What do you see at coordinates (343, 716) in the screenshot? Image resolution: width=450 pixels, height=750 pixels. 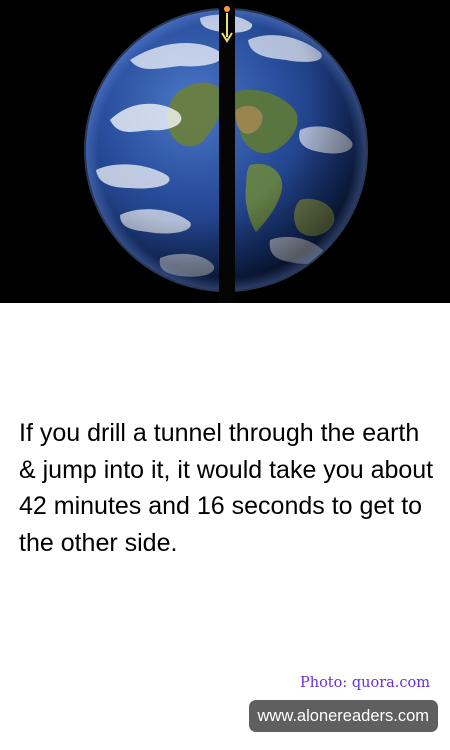 I see `site-watermark-badge: www.alonereaders.com` at bounding box center [343, 716].